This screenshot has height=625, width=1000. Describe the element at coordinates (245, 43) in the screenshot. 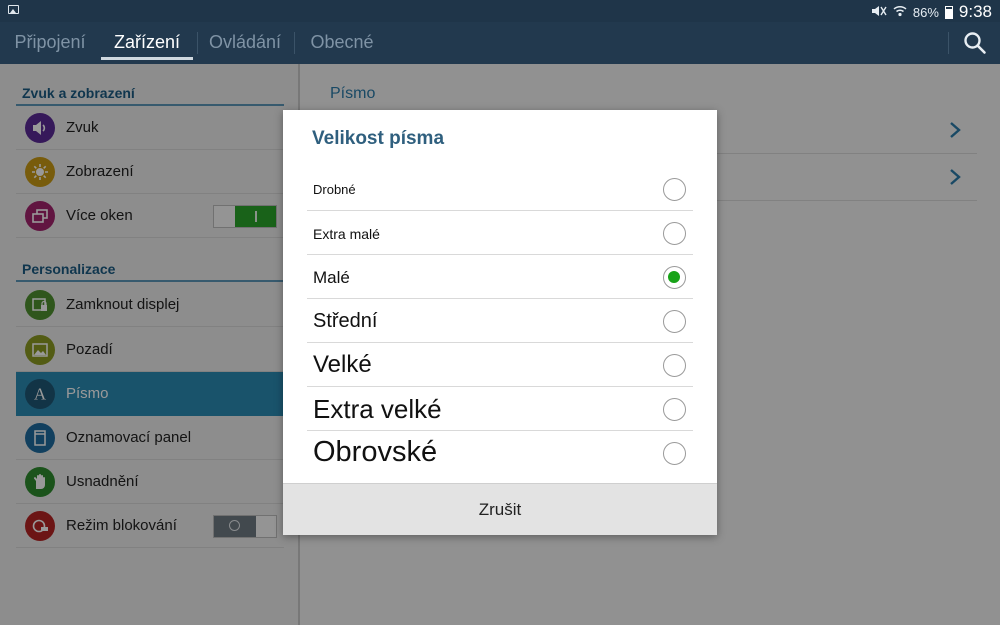

I see `tab-ovladani: Ovládání` at that location.